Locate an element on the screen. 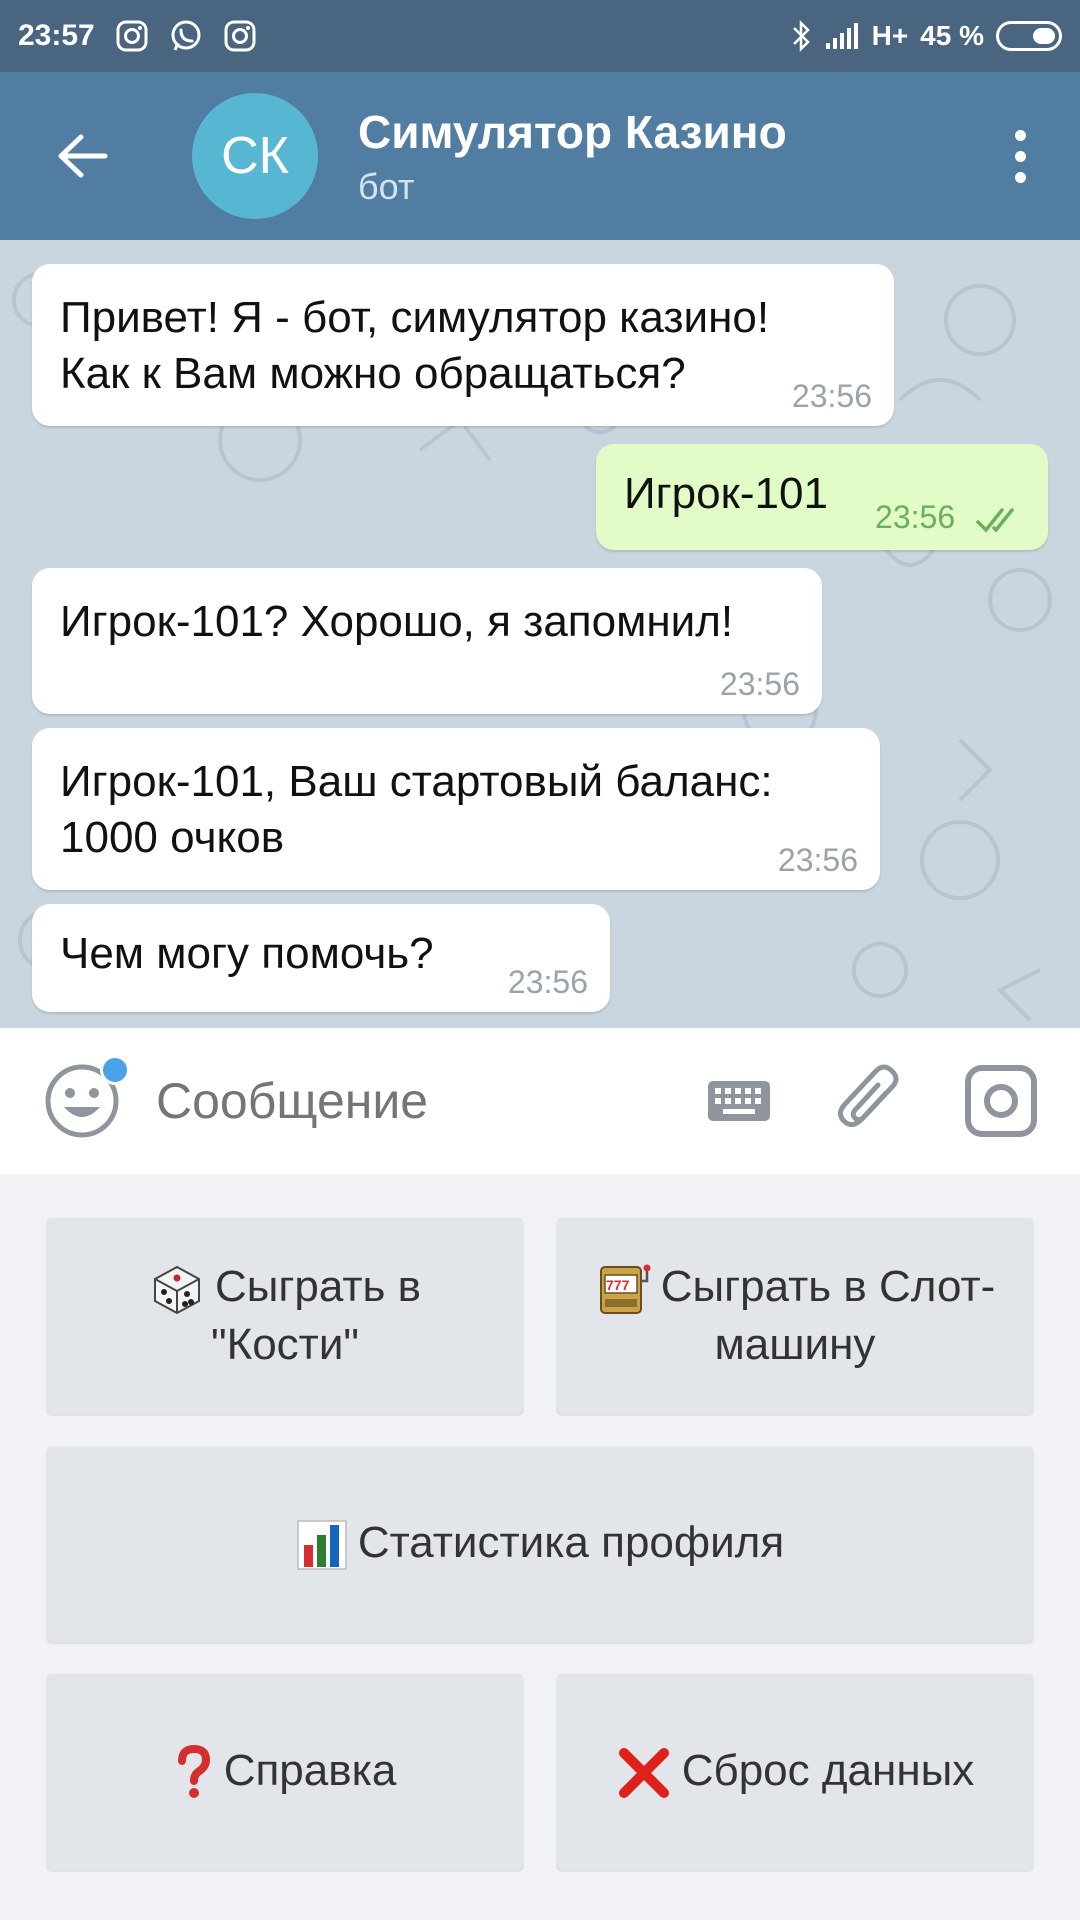 The image size is (1080, 1920). camera-icon is located at coordinates (1001, 1101).